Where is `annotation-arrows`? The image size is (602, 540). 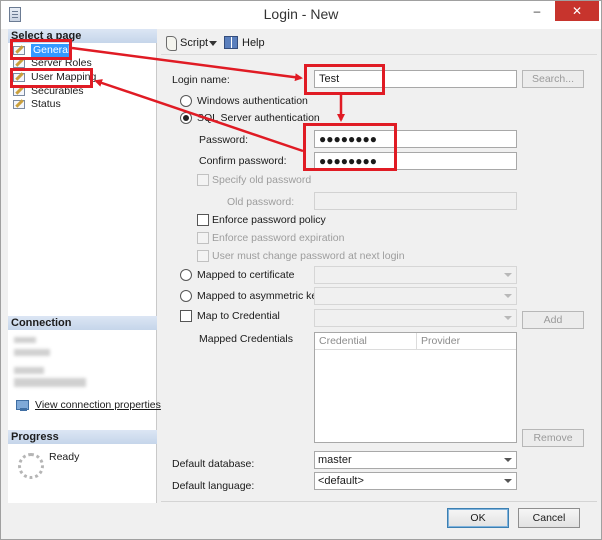 annotation-arrows is located at coordinates (208, 99).